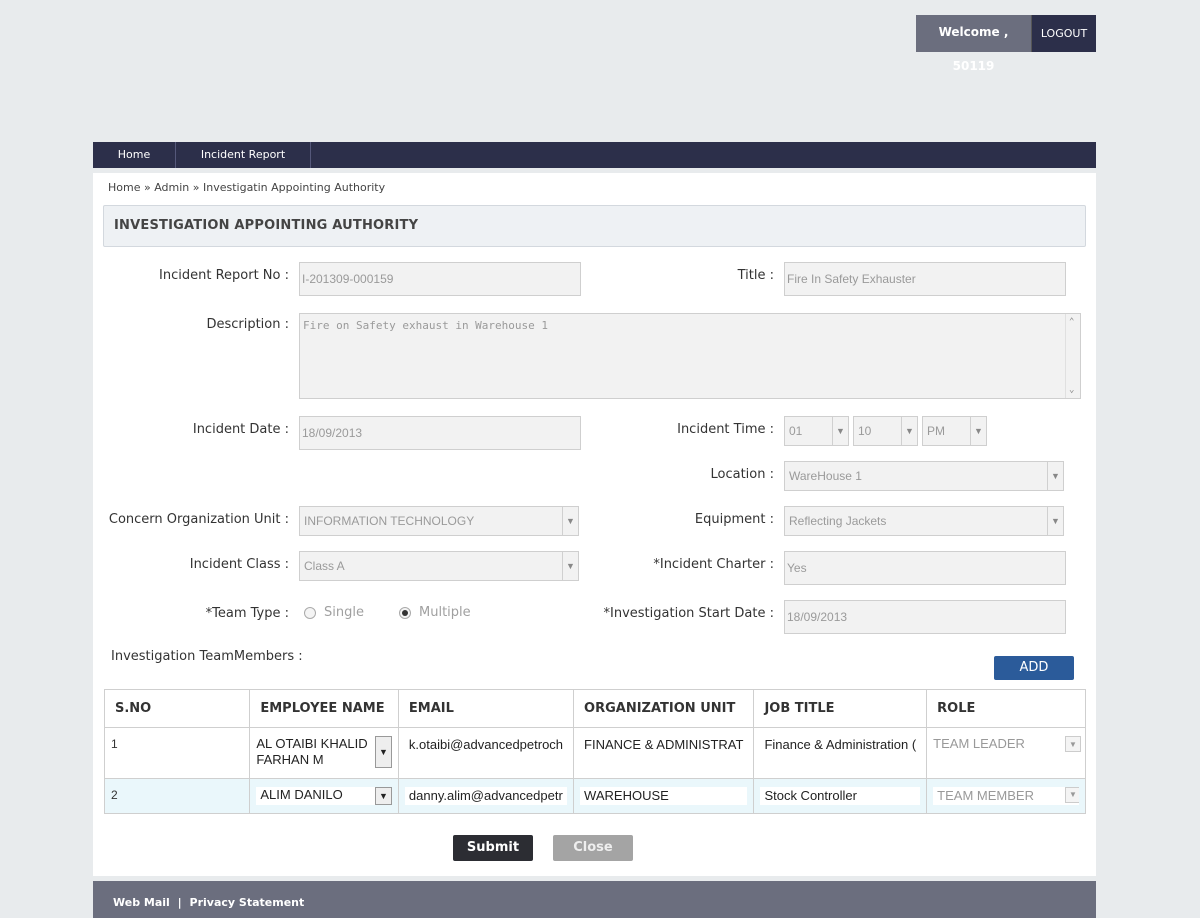 Image resolution: width=1200 pixels, height=918 pixels. What do you see at coordinates (1071, 322) in the screenshot?
I see `scroll-up-icon: ⌃` at bounding box center [1071, 322].